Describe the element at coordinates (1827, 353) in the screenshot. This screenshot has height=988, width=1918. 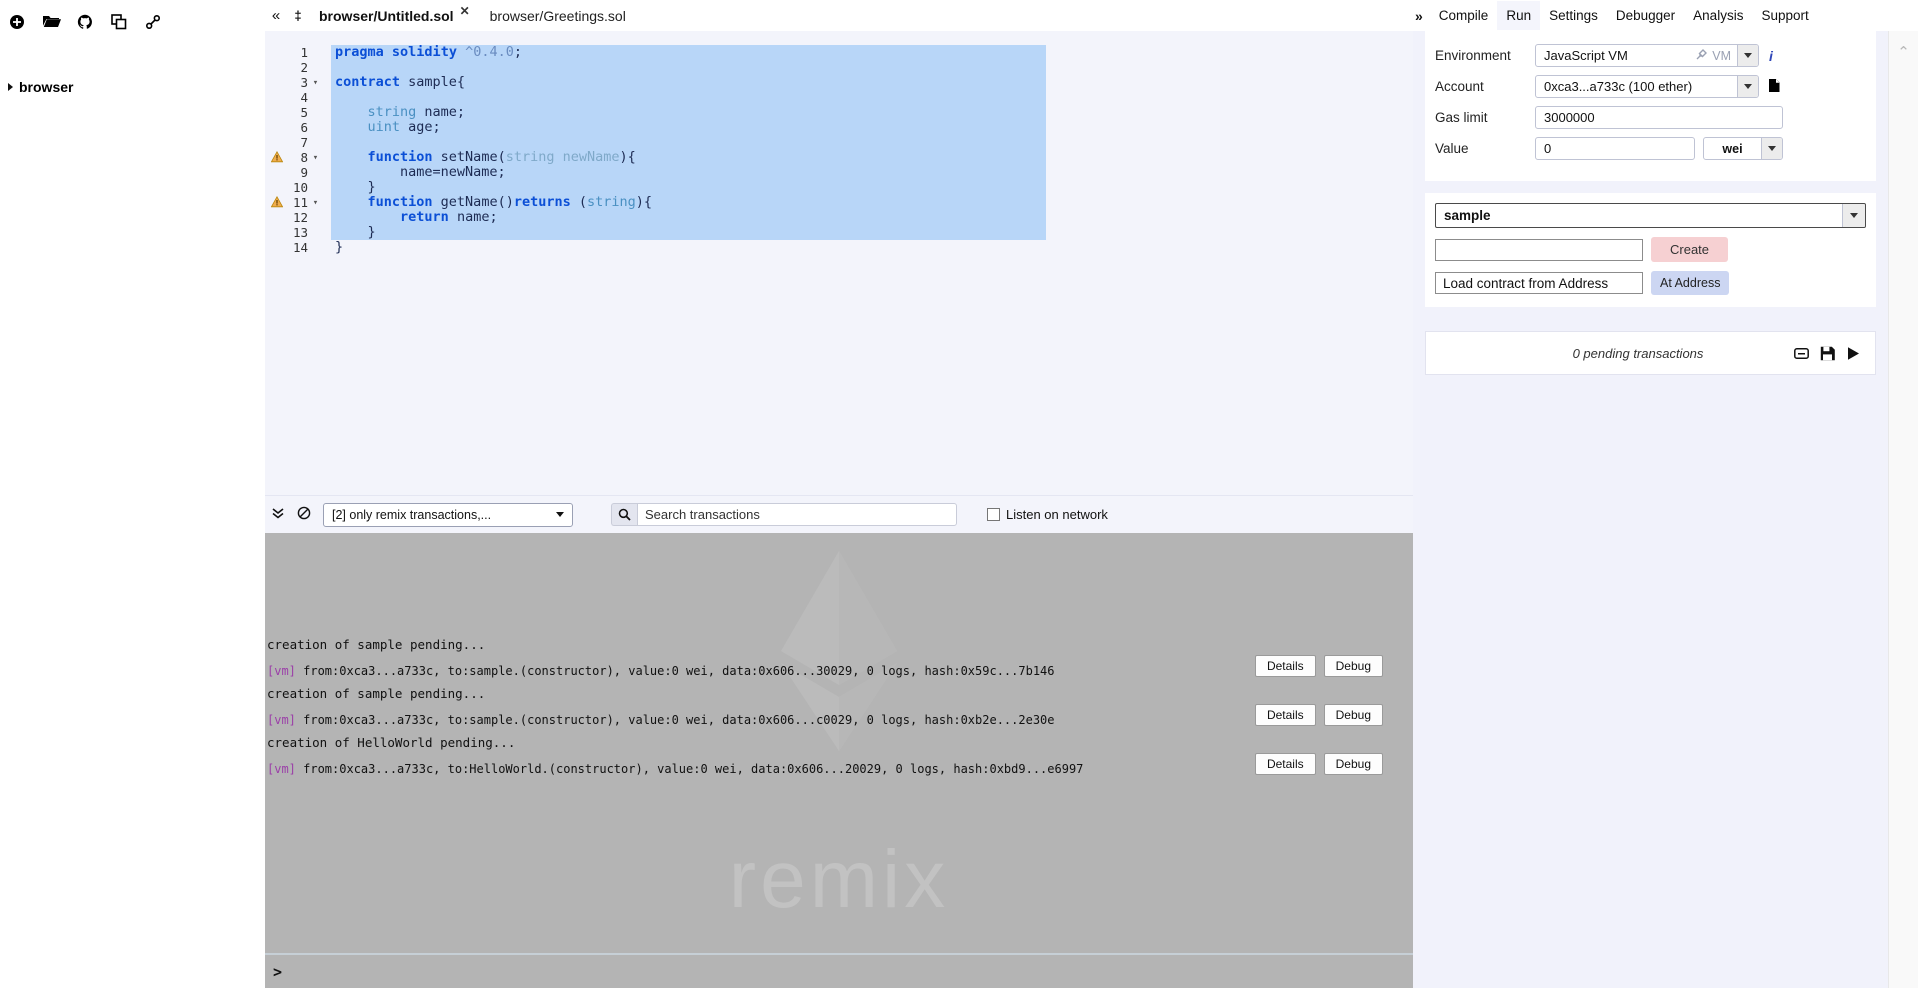
I see `save-icon` at that location.